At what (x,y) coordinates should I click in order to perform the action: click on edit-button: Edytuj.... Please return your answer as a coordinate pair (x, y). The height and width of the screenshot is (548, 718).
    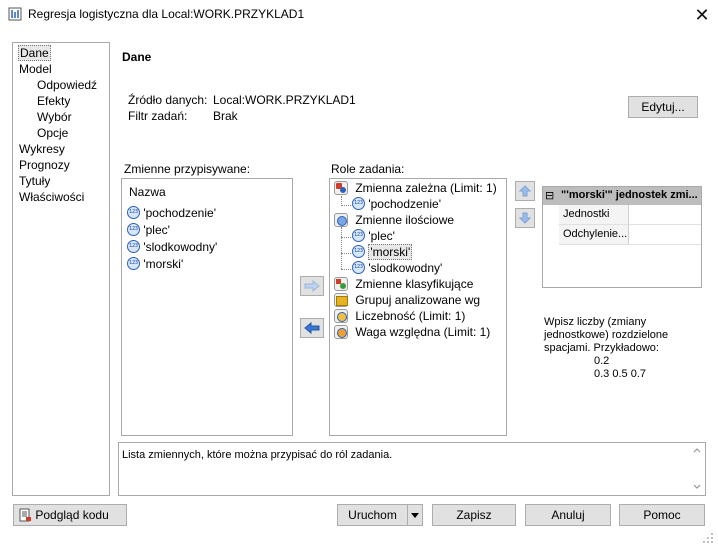
    Looking at the image, I should click on (663, 107).